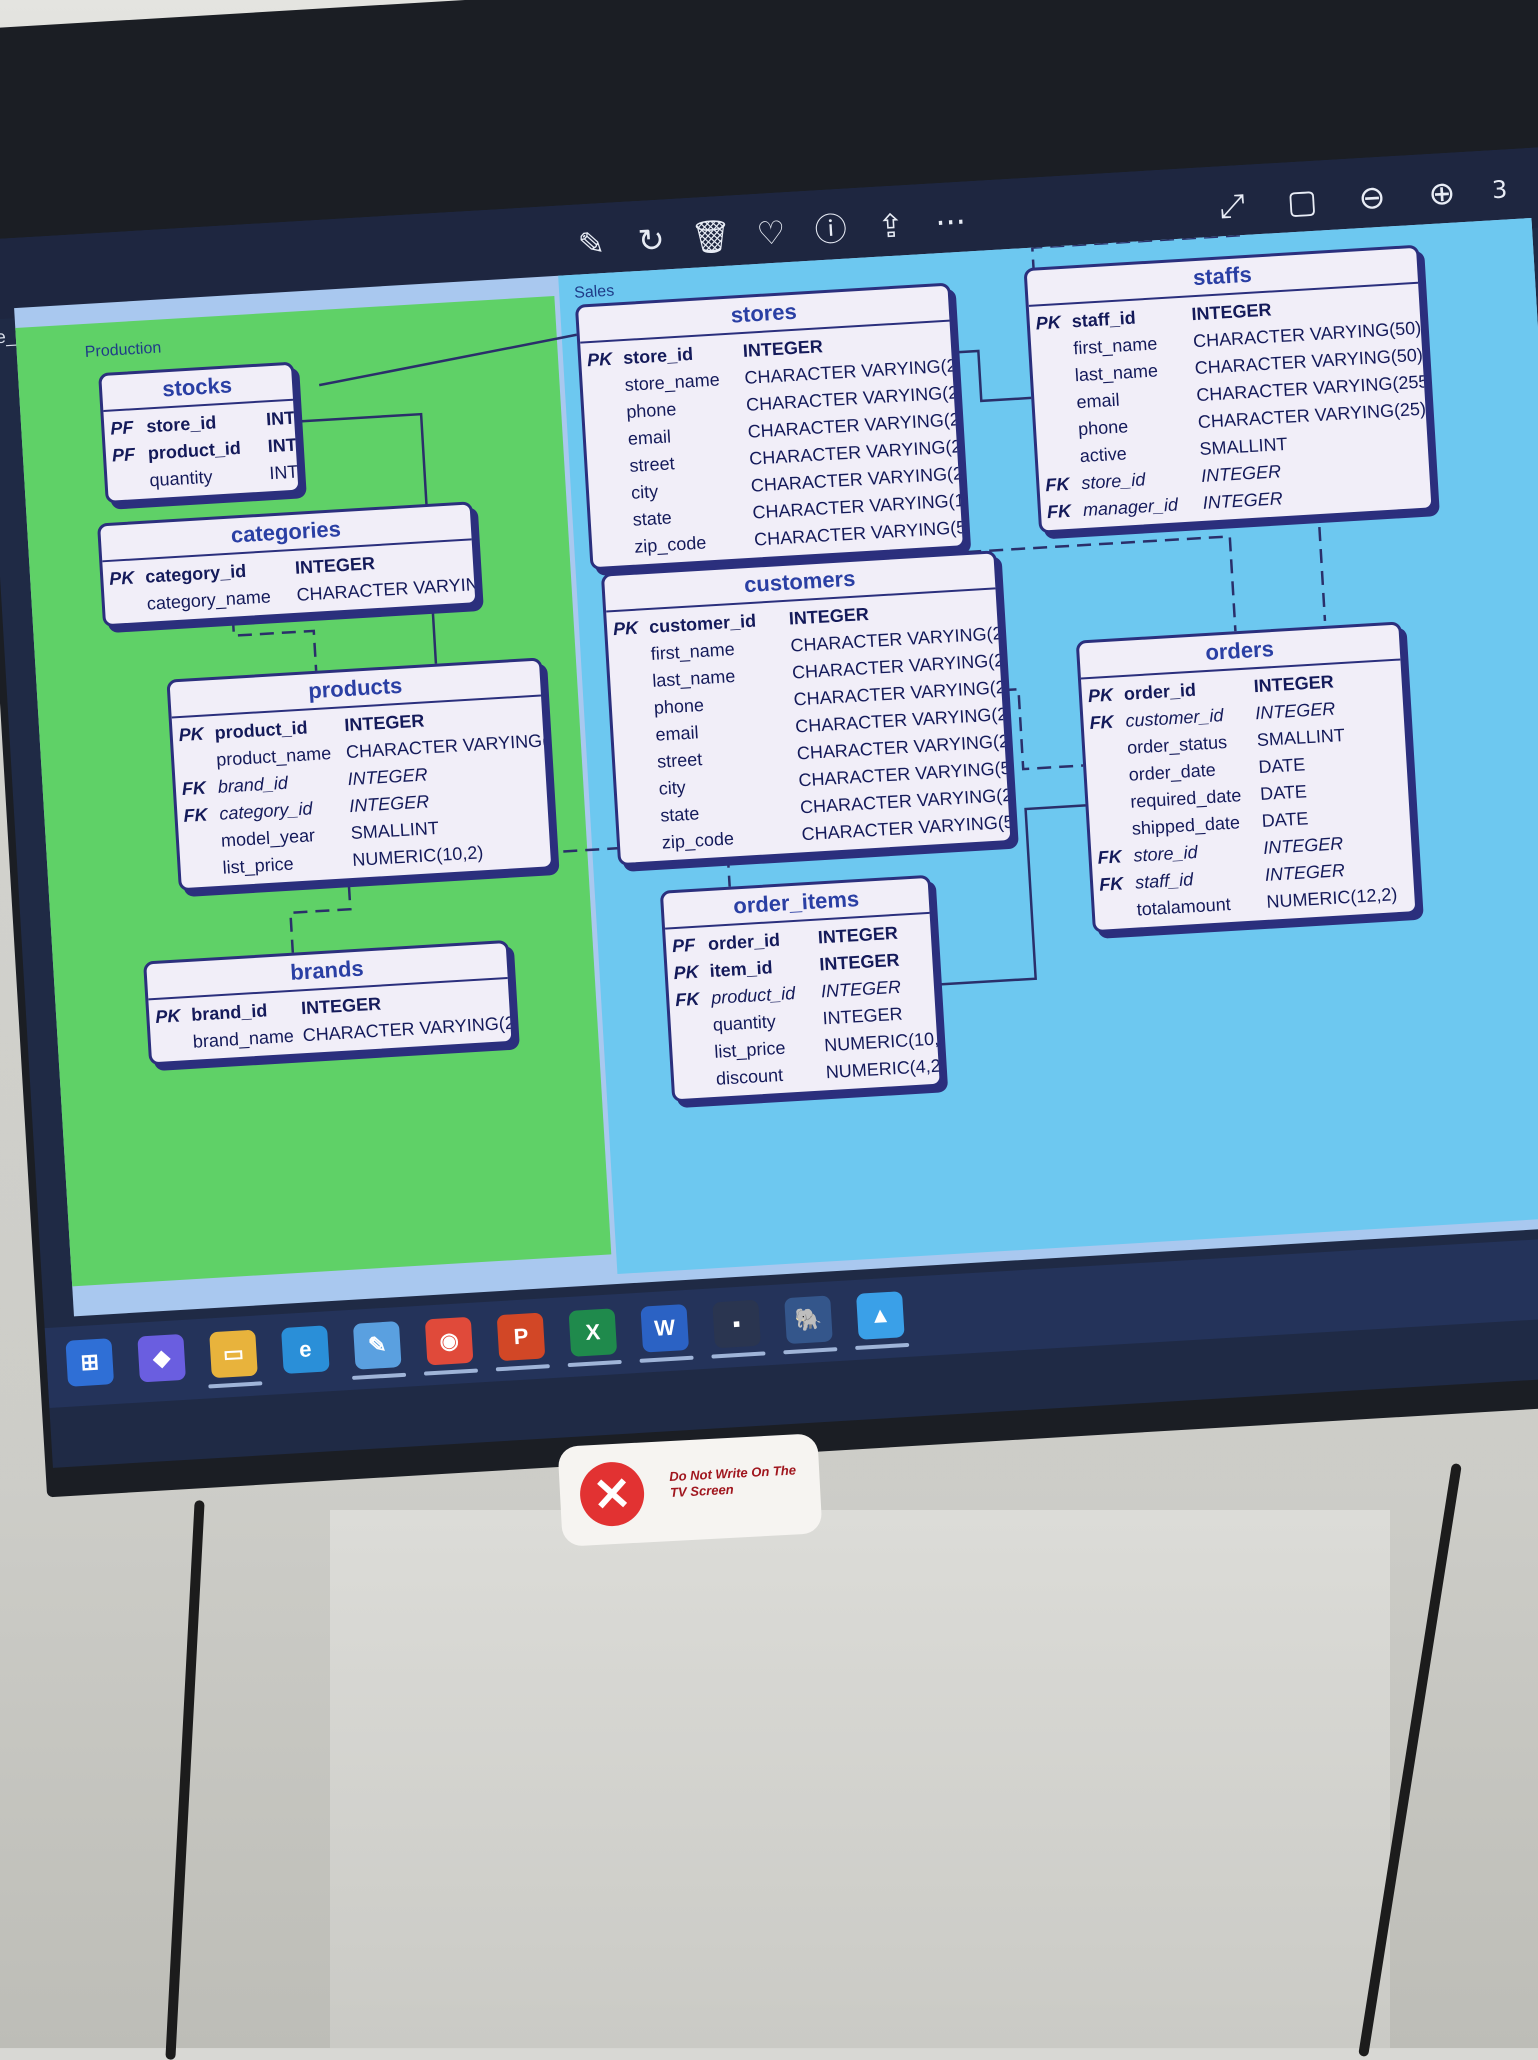 This screenshot has height=2060, width=1538. I want to click on zoom-in-icon: ⊕, so click(1442, 193).